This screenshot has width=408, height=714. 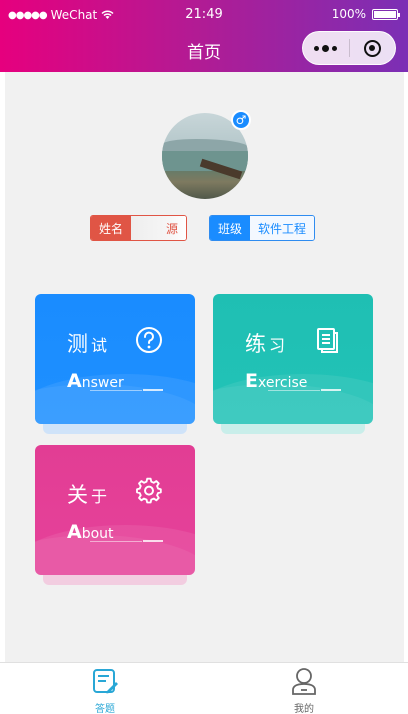 I want to click on exercise-card-wrap: 练习 Exercise, so click(x=293, y=364).